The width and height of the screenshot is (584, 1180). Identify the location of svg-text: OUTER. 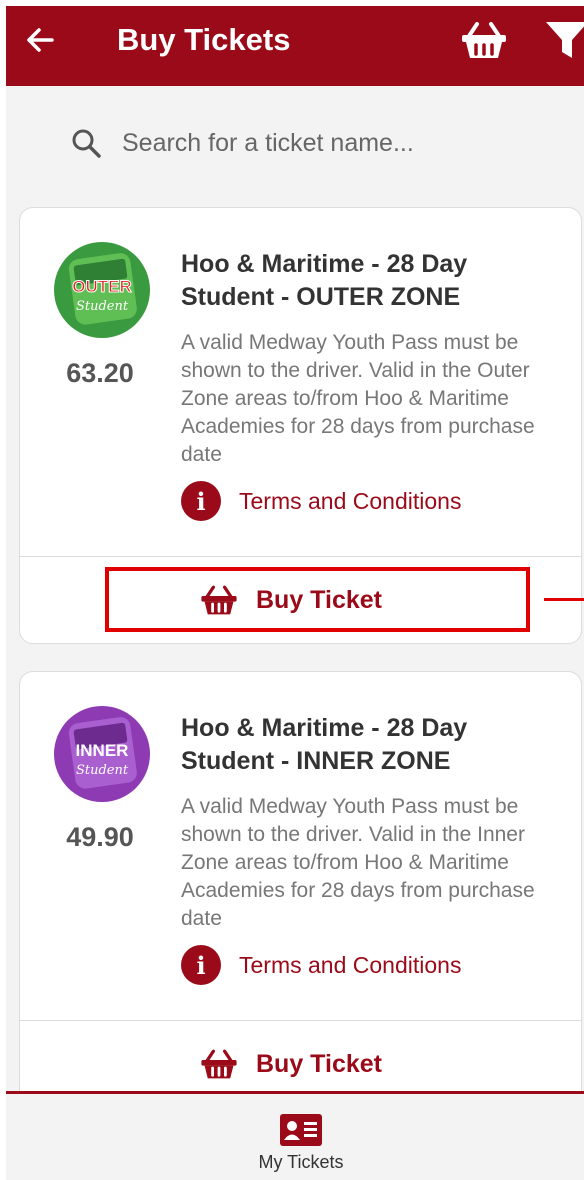
(102, 286).